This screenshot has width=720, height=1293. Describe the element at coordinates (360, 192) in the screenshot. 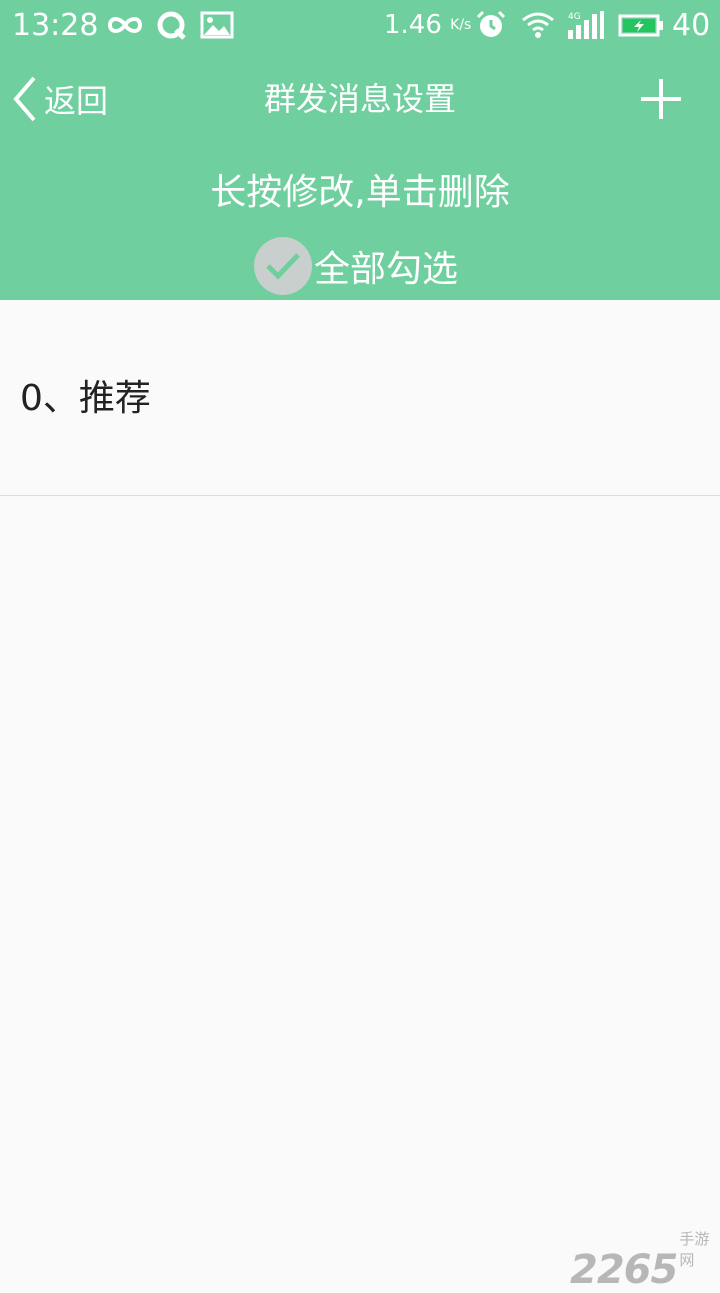

I see `instruction-text: 长按修改,单击删除` at that location.